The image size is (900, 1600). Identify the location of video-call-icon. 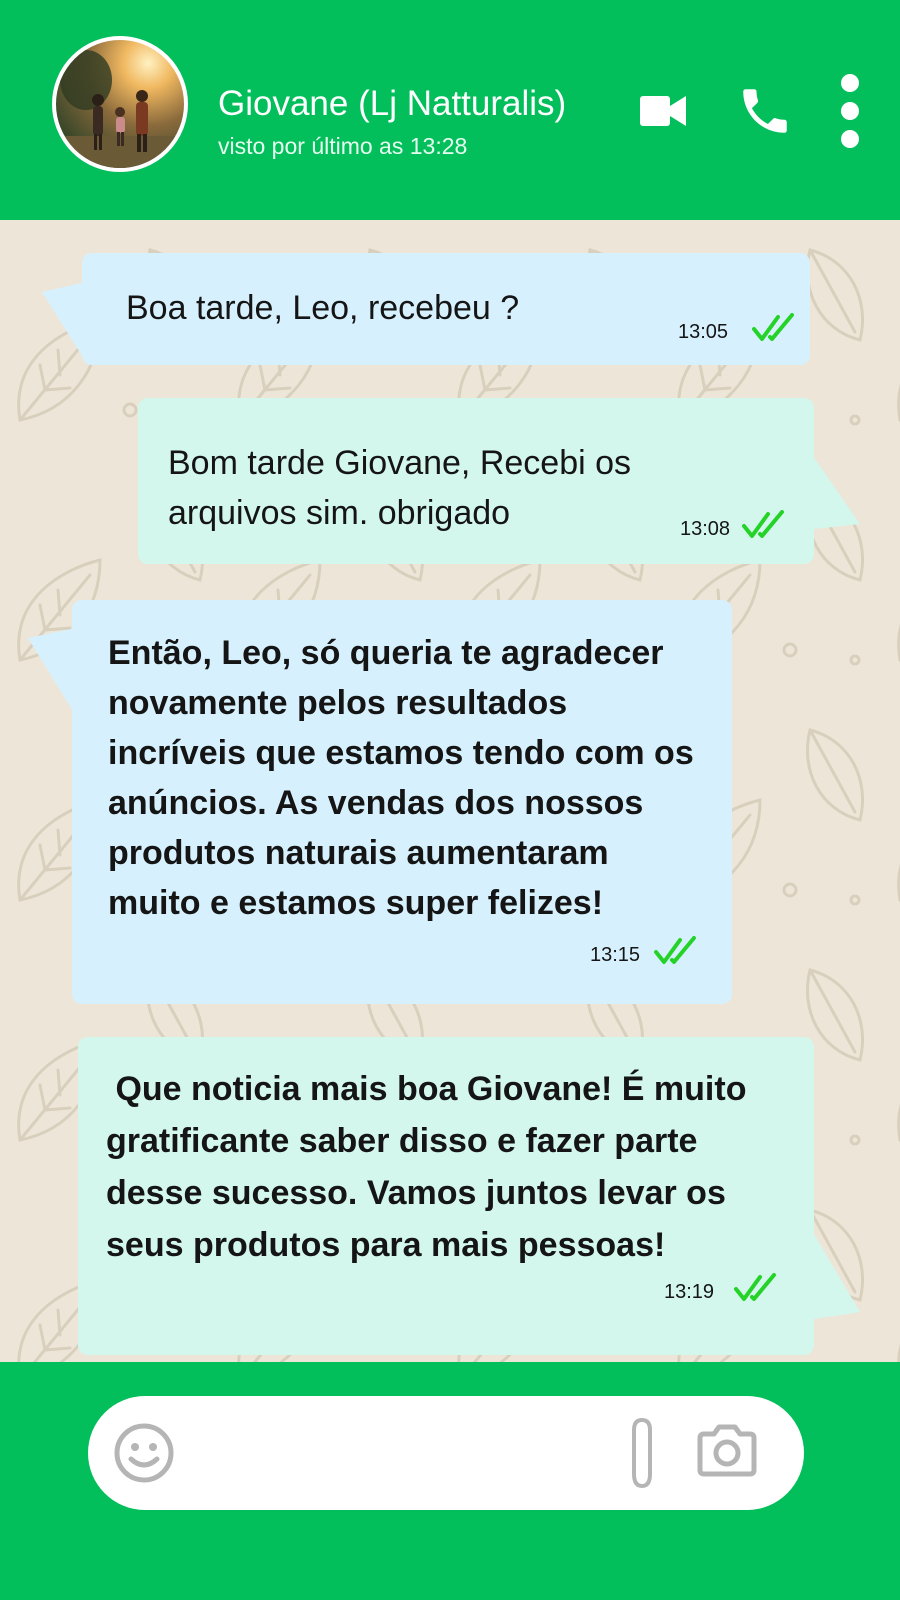
(664, 111).